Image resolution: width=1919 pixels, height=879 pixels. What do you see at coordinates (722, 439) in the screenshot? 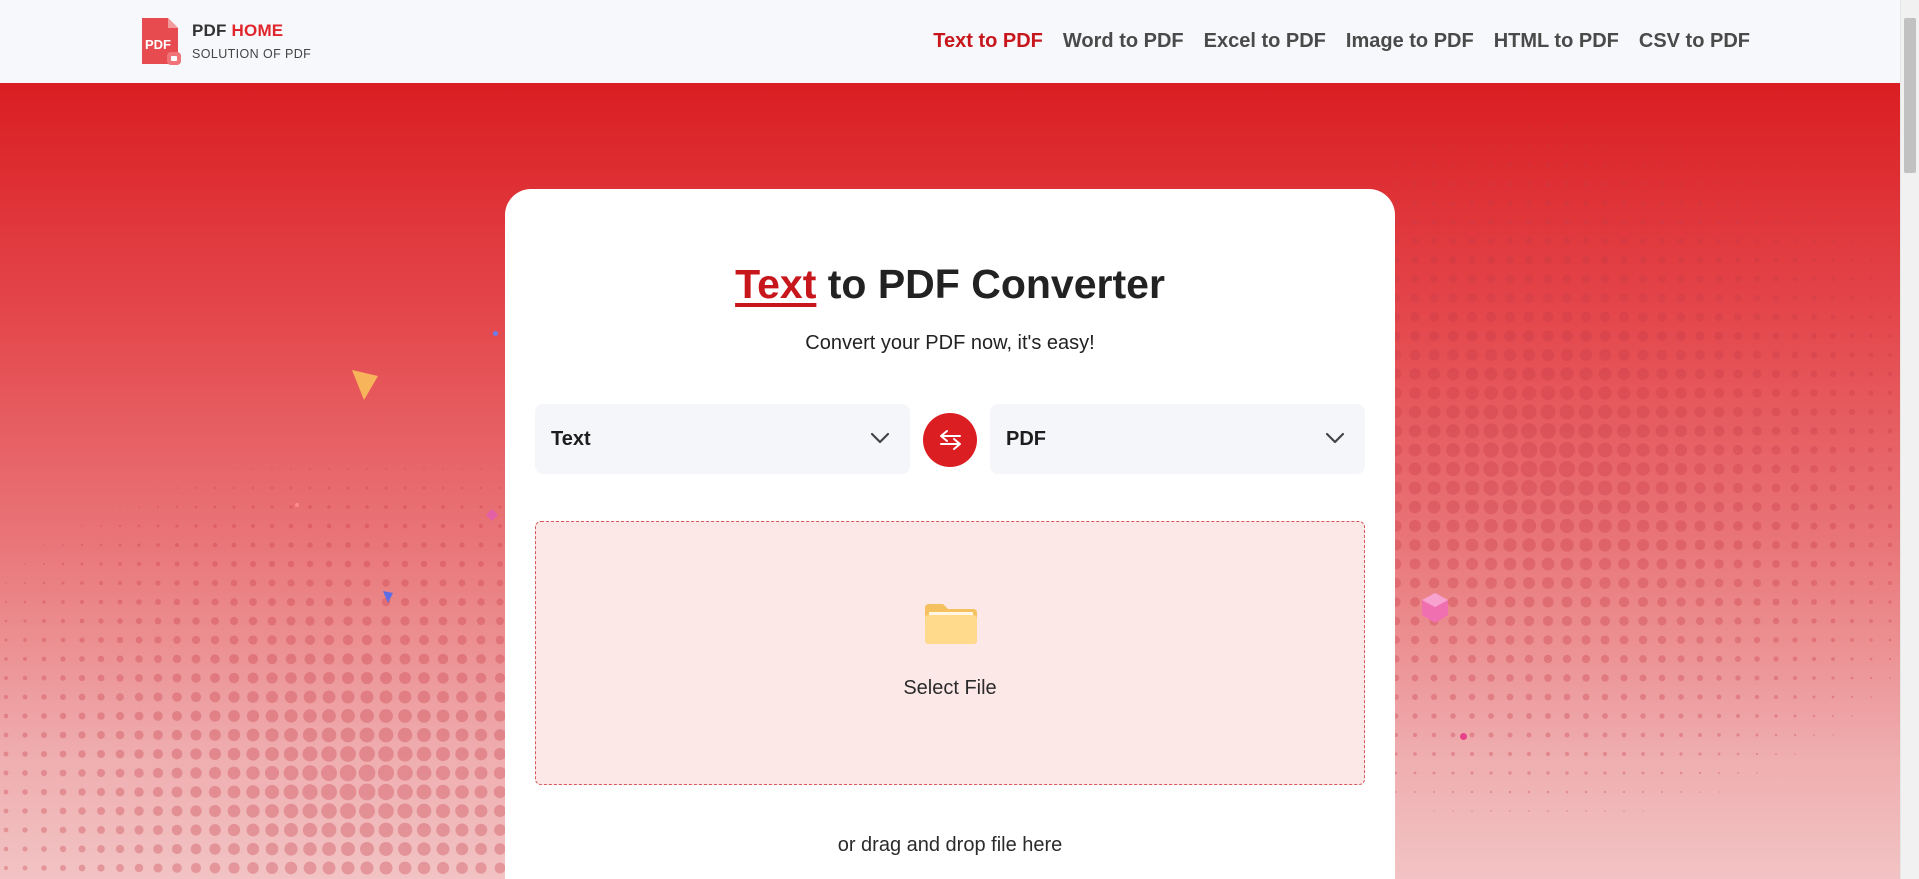
I see `from-format-select: Text` at bounding box center [722, 439].